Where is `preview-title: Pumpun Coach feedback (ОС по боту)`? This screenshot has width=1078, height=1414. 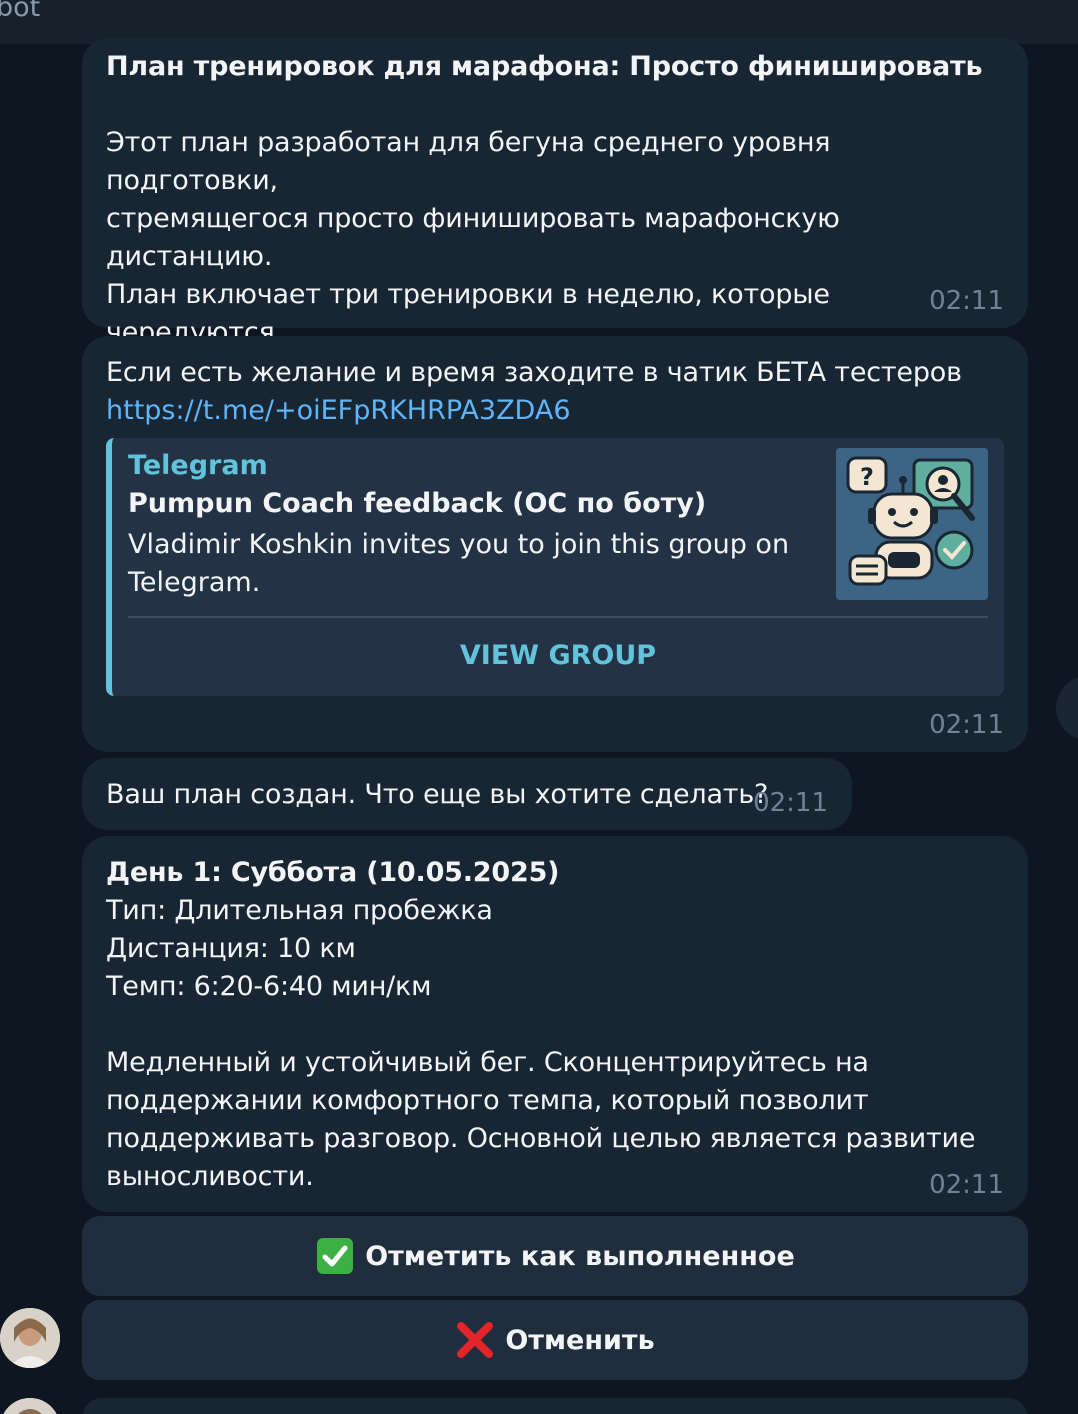 preview-title: Pumpun Coach feedback (ОС по боту) is located at coordinates (417, 503).